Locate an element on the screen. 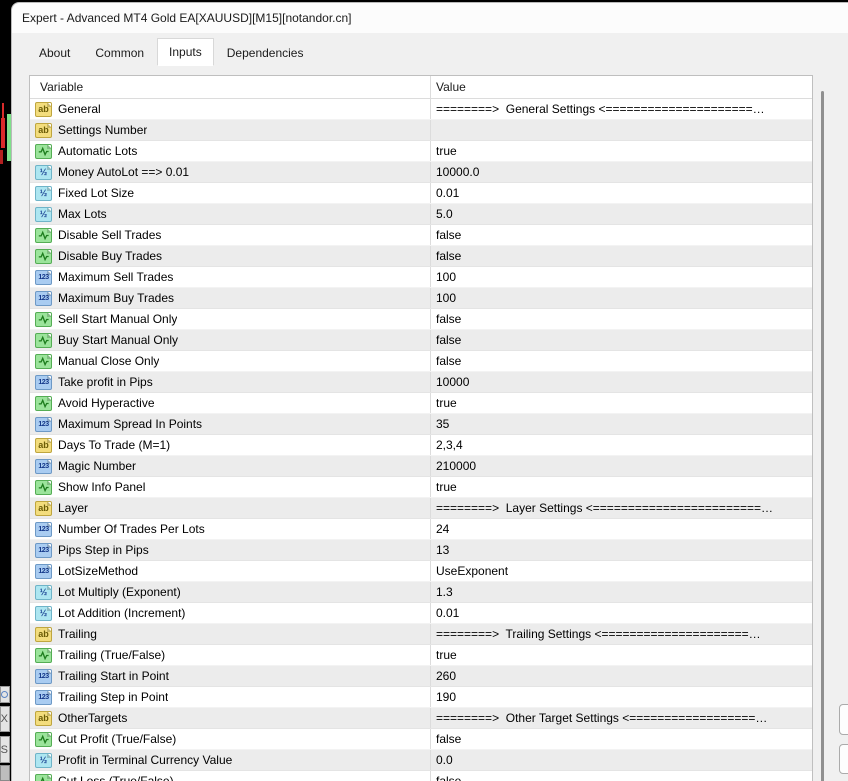 Image resolution: width=848 pixels, height=781 pixels. background-toolbar-icon is located at coordinates (5, 694).